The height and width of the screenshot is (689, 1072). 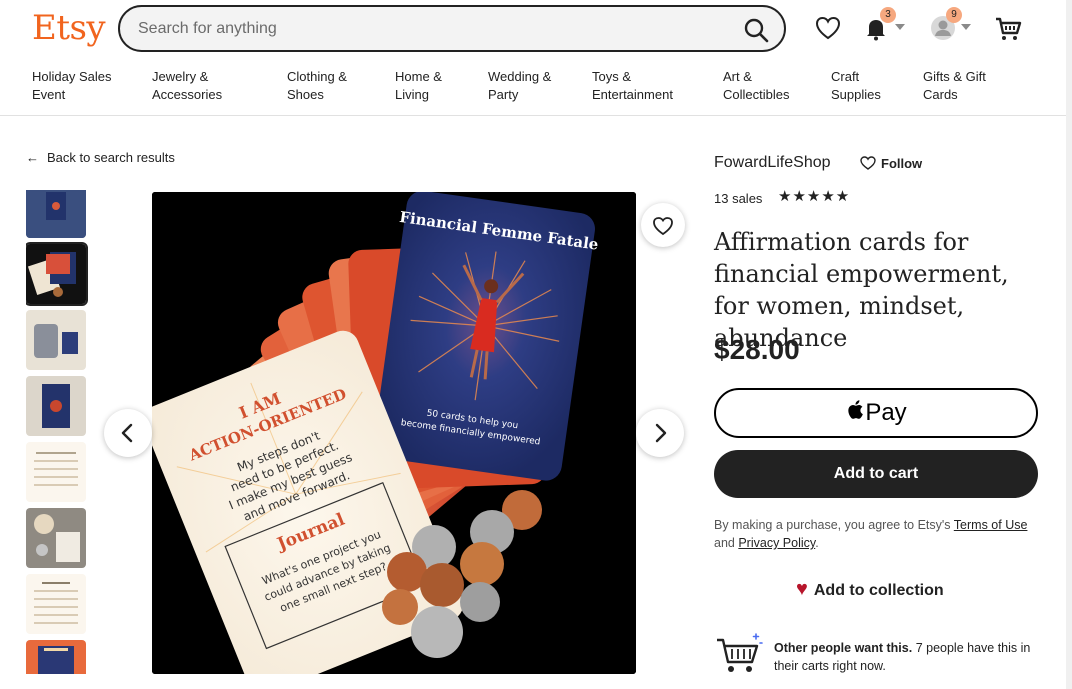 I want to click on page-scrollbar, so click(x=1069, y=344).